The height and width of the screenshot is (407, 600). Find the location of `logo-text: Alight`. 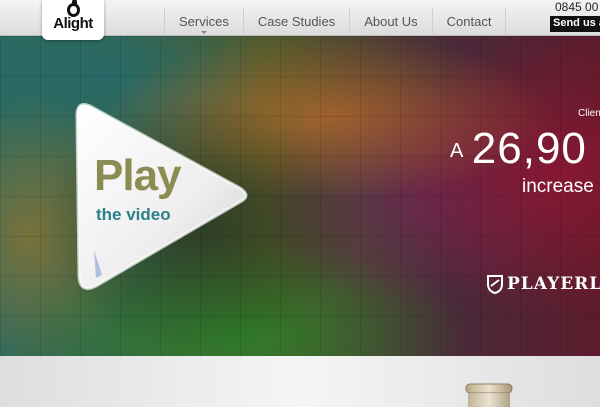

logo-text: Alight is located at coordinates (73, 23).